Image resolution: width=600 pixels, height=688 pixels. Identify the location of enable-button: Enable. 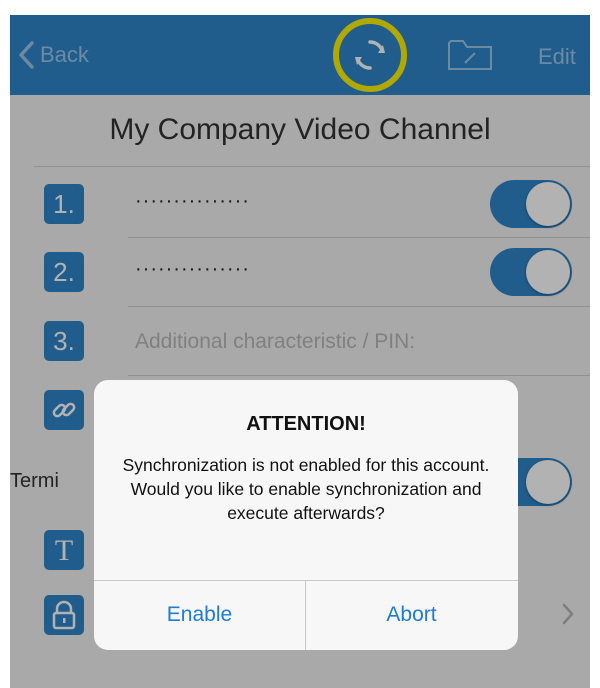
(199, 615).